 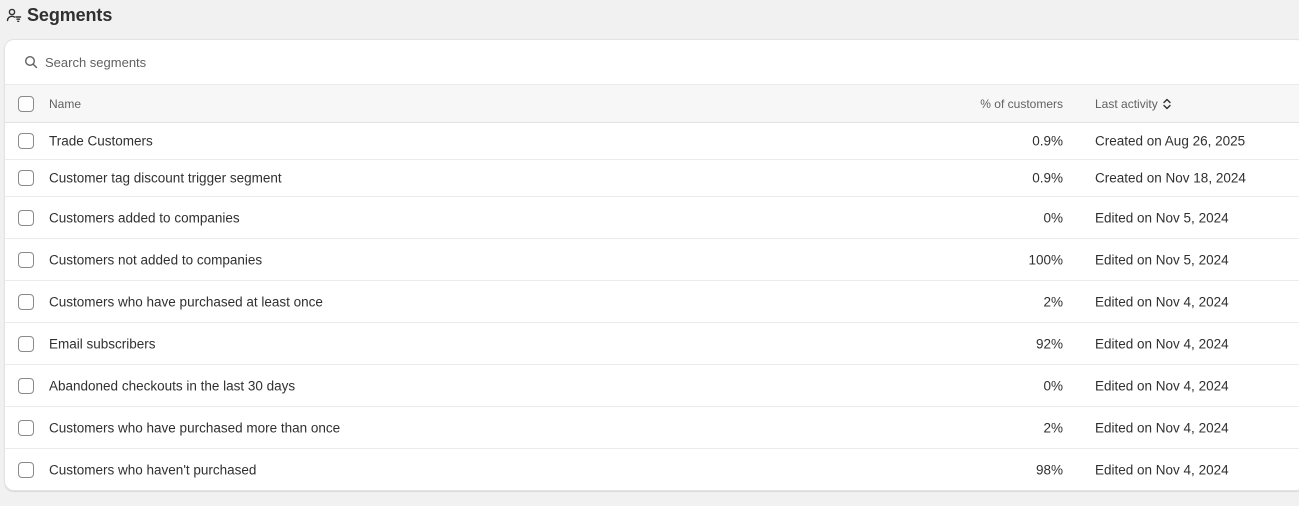 What do you see at coordinates (1049, 343) in the screenshot?
I see `segment-percent: 92%` at bounding box center [1049, 343].